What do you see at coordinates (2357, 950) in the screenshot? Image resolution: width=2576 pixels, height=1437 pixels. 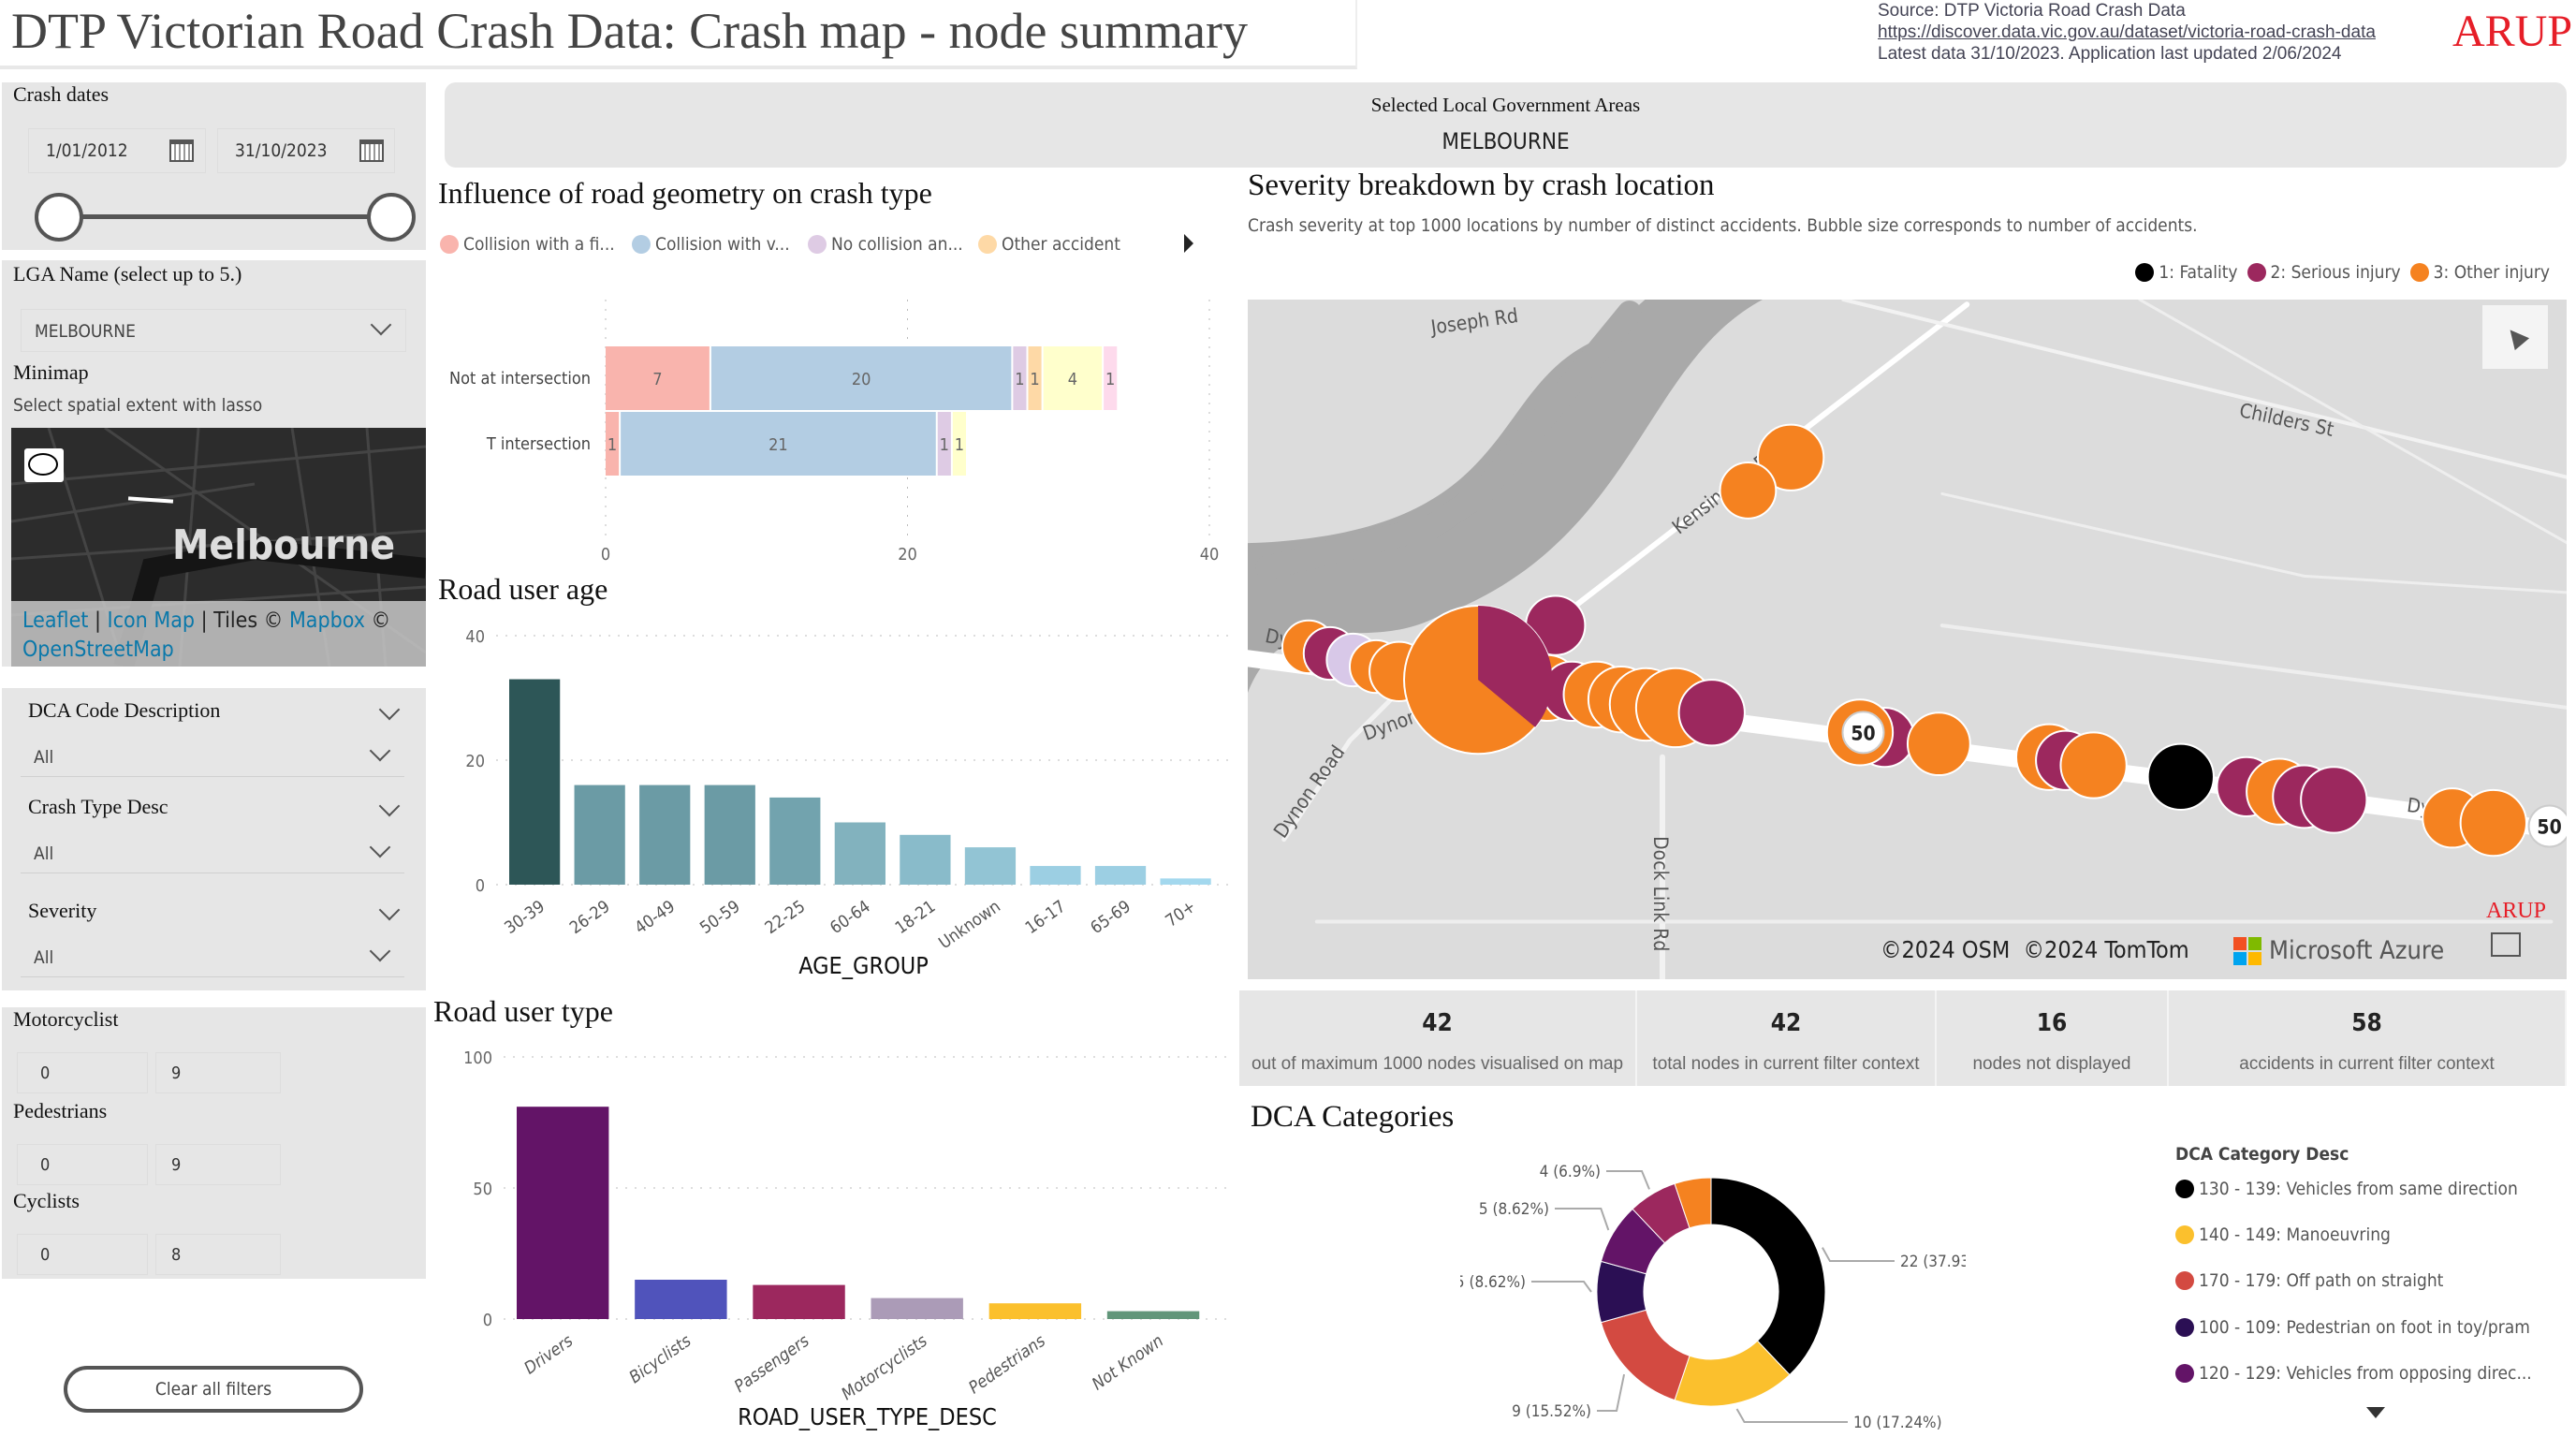 I see `map-provider: Microsoft Azure` at bounding box center [2357, 950].